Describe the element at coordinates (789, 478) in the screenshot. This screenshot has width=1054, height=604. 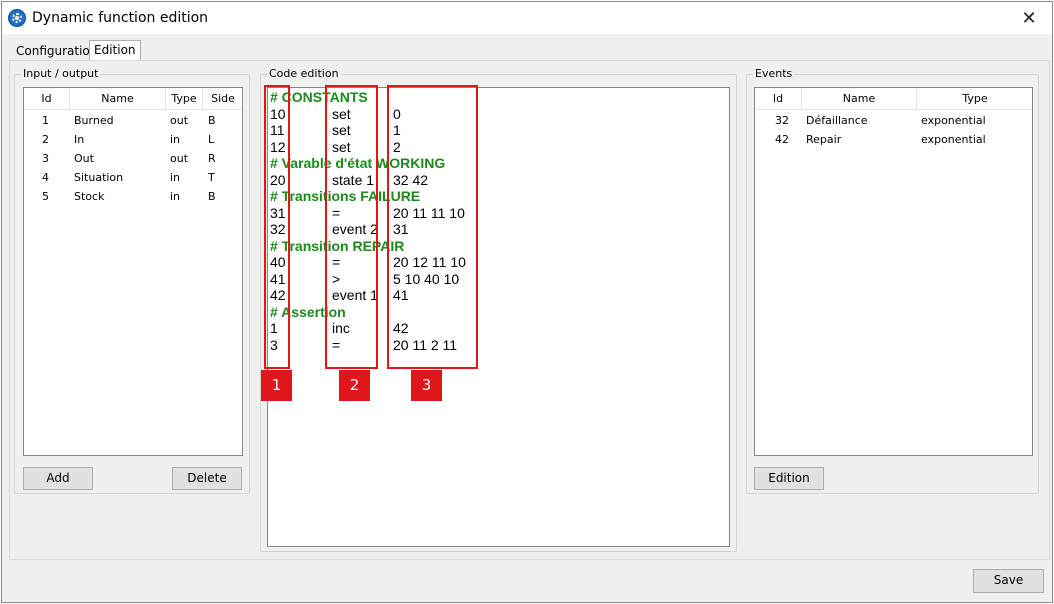
I see `edition-button: Edition` at that location.